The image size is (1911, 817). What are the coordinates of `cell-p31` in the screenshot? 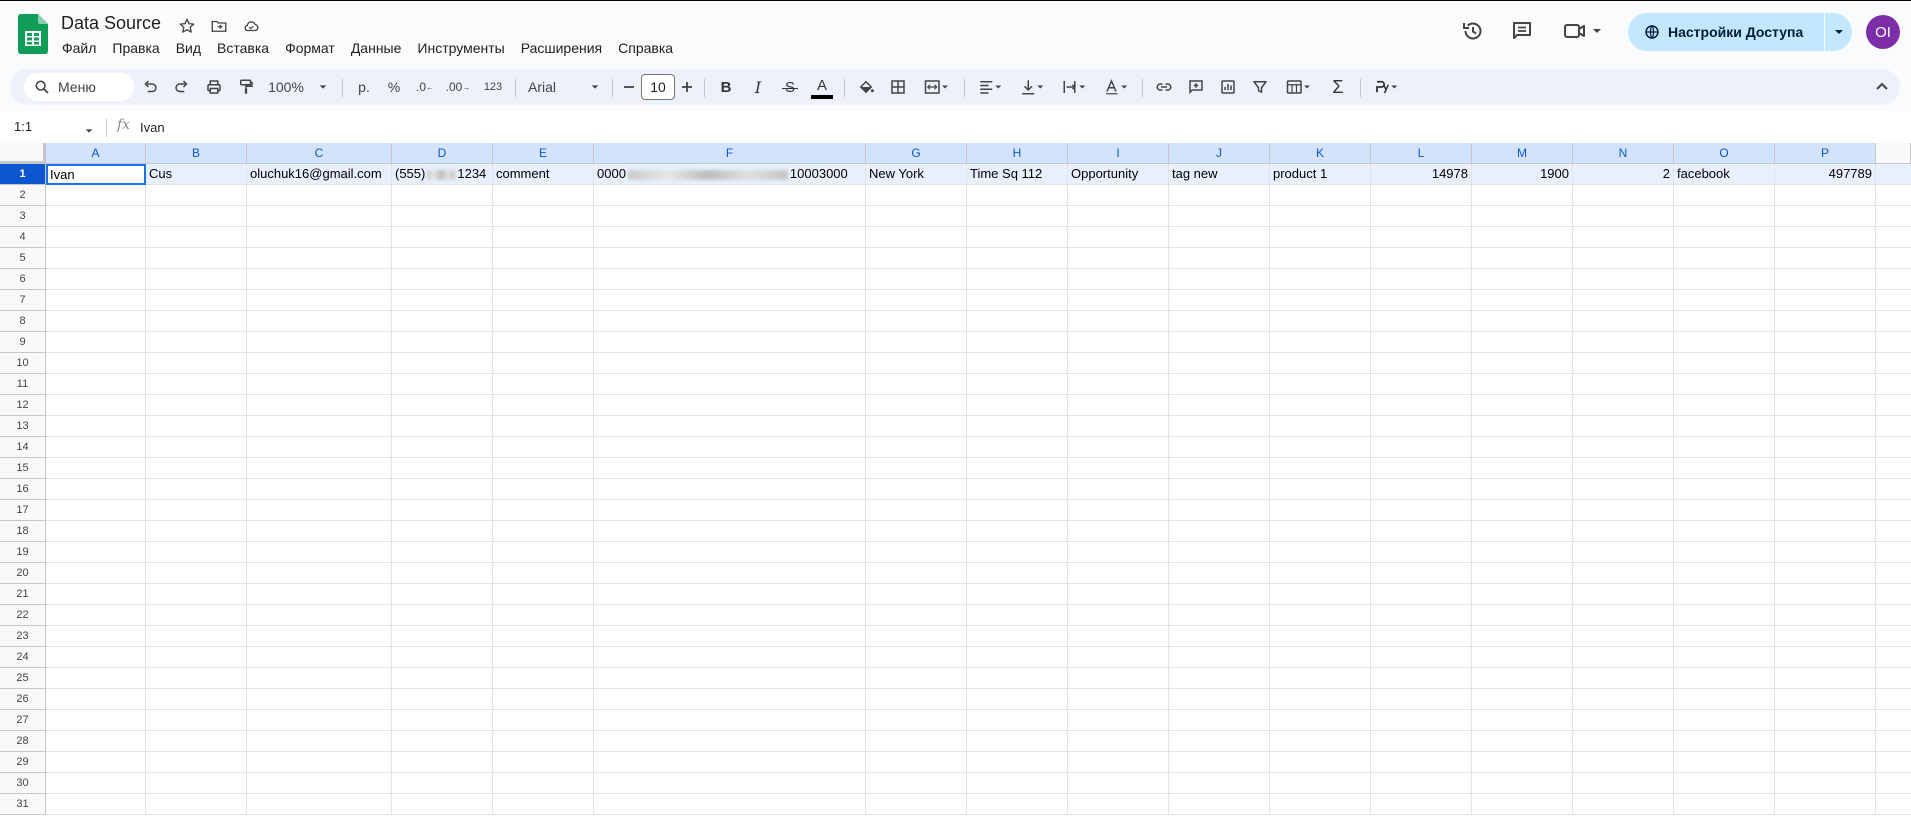 It's located at (1825, 804).